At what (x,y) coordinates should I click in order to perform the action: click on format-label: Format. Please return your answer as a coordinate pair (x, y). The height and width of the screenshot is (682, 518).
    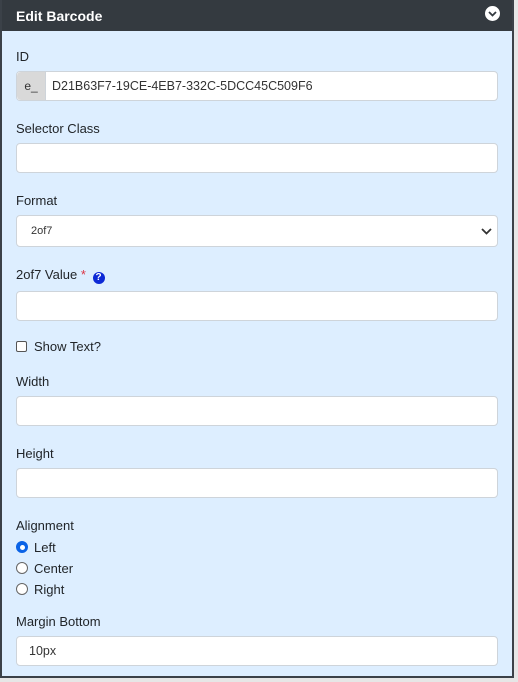
    Looking at the image, I should click on (37, 200).